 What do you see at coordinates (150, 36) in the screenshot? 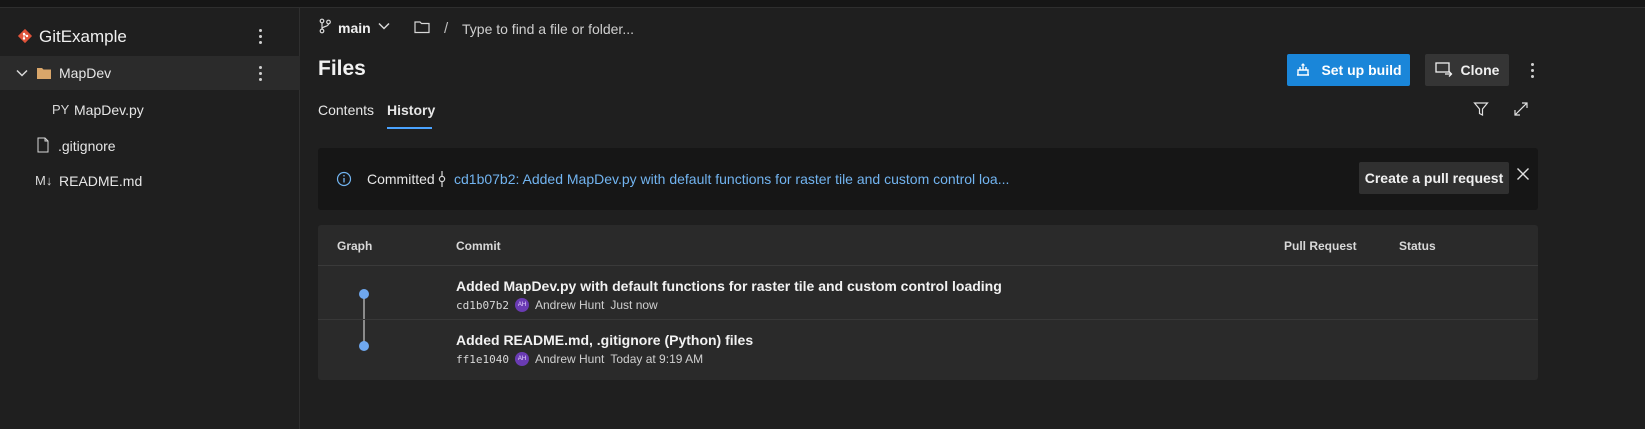
I see `repo-header: GitExample` at bounding box center [150, 36].